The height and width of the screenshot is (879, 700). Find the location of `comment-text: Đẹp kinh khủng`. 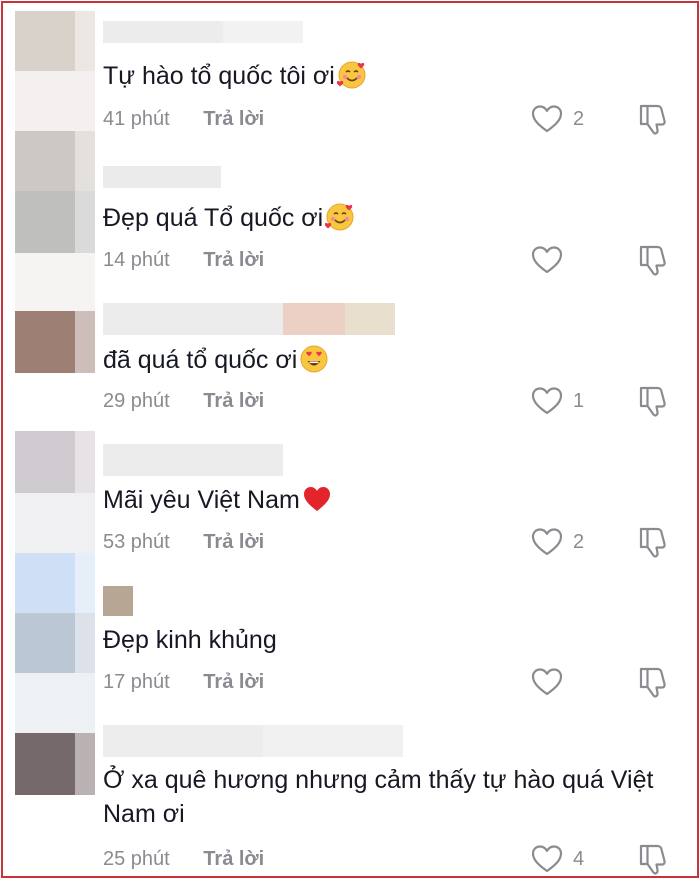

comment-text: Đẹp kinh khủng is located at coordinates (190, 640).